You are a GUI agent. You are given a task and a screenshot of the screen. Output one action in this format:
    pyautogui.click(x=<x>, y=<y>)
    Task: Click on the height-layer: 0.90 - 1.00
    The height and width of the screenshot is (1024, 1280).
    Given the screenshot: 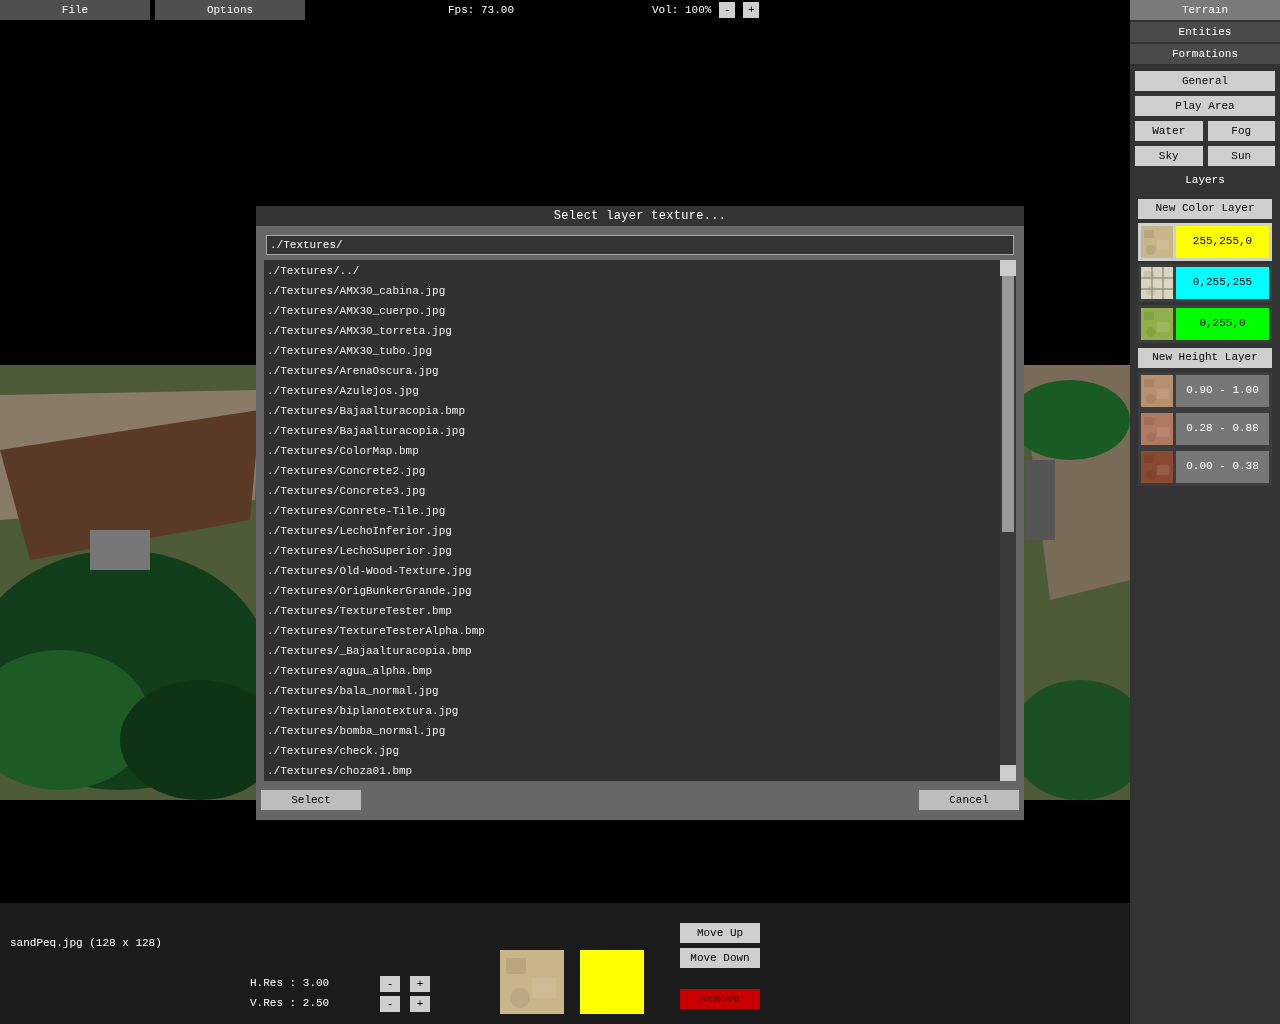 What is the action you would take?
    pyautogui.click(x=1205, y=390)
    